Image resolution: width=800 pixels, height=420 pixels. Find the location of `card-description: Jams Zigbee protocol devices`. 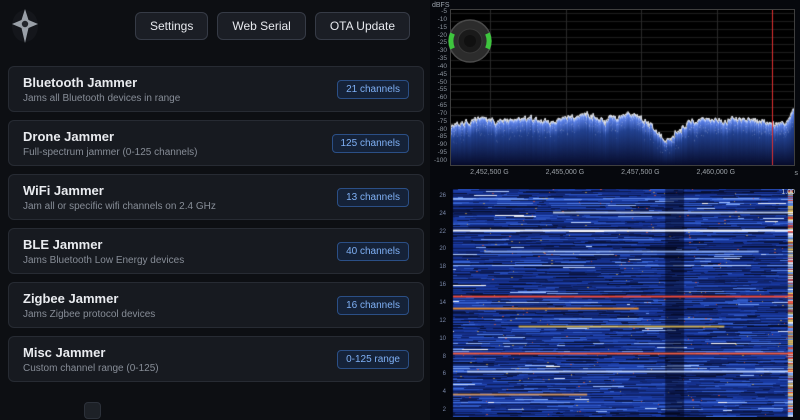

card-description: Jams Zigbee protocol devices is located at coordinates (89, 314).